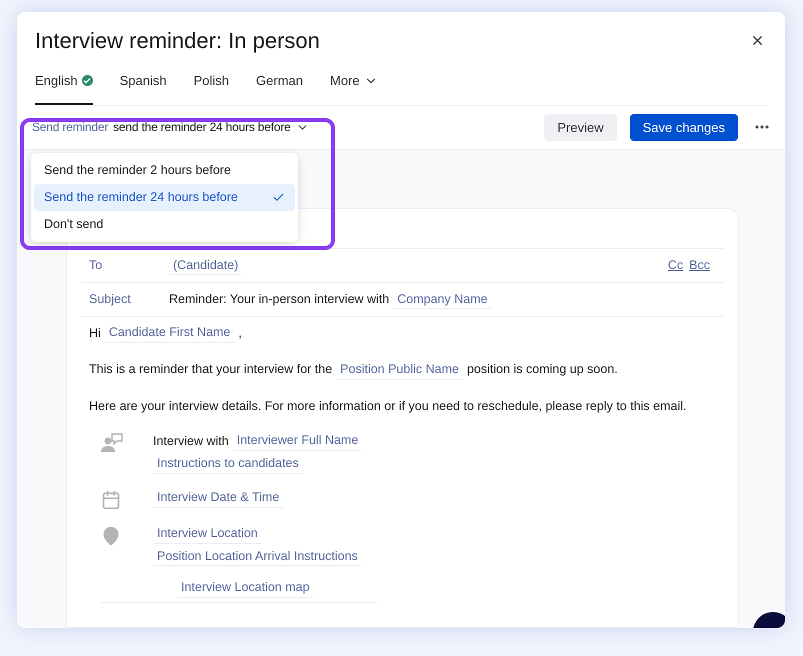 The height and width of the screenshot is (656, 803). I want to click on link: Bcc, so click(699, 265).